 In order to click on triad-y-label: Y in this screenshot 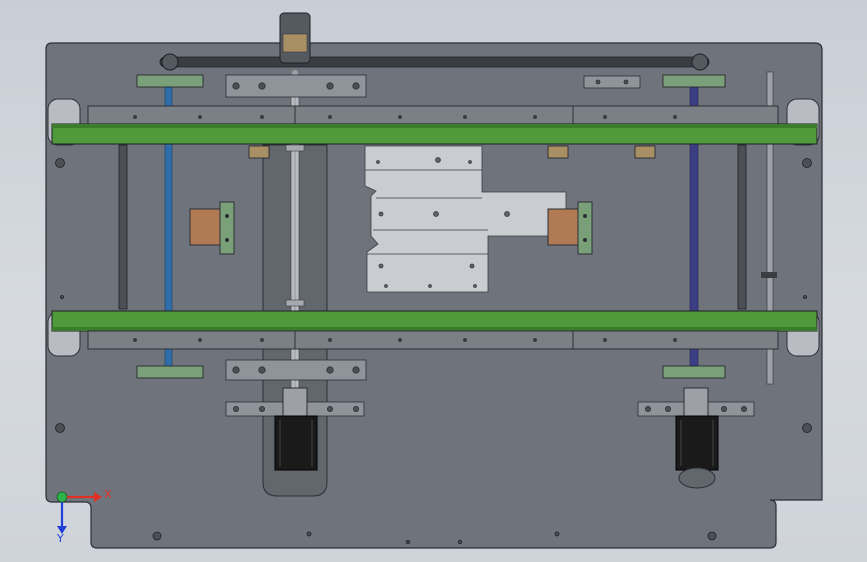, I will do `click(60, 538)`.